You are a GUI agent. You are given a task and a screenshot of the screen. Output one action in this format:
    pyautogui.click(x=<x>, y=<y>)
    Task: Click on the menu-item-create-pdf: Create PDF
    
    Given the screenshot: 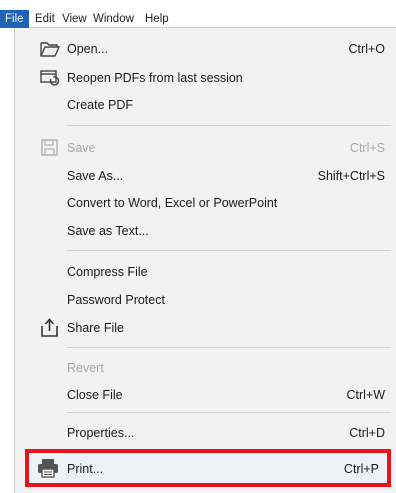 What is the action you would take?
    pyautogui.click(x=205, y=105)
    